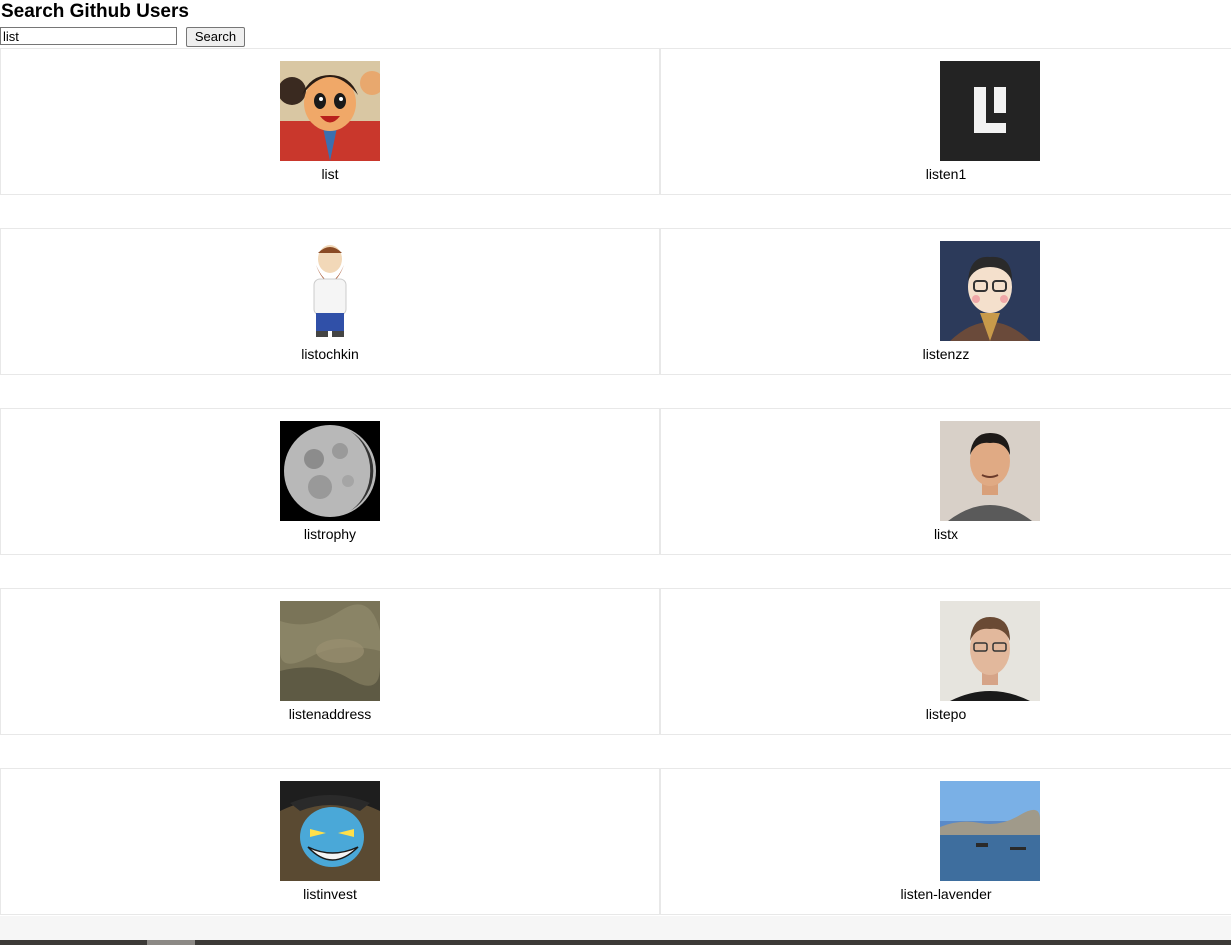 The image size is (1231, 945). What do you see at coordinates (330, 714) in the screenshot?
I see `username: listenaddress` at bounding box center [330, 714].